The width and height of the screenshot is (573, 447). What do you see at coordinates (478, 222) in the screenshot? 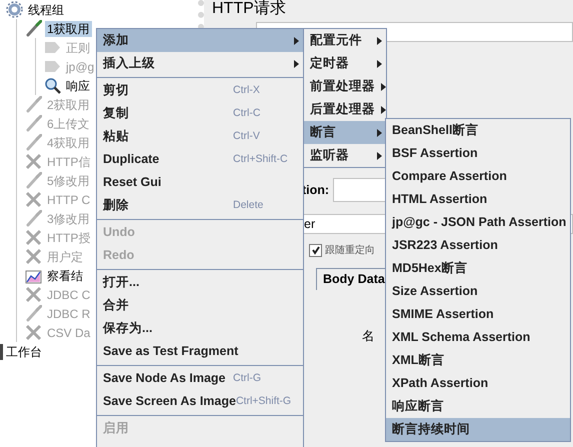
I see `menu-item: jp@gc - JSON Path Assertion` at bounding box center [478, 222].